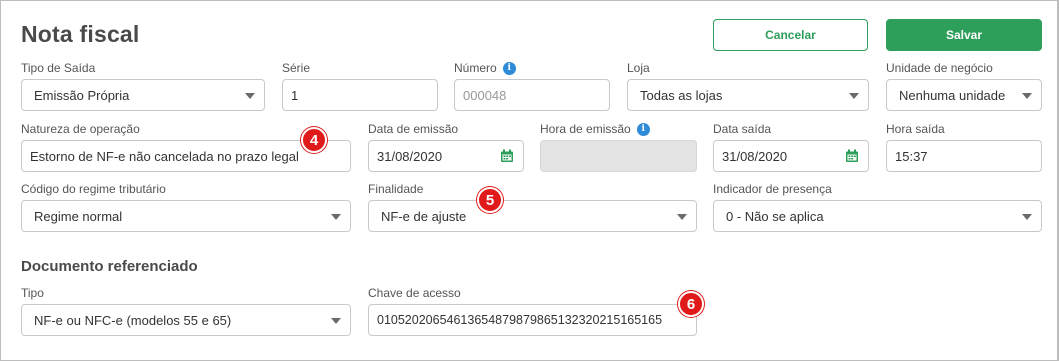 This screenshot has width=1059, height=361. I want to click on numero-label: Número i, so click(485, 68).